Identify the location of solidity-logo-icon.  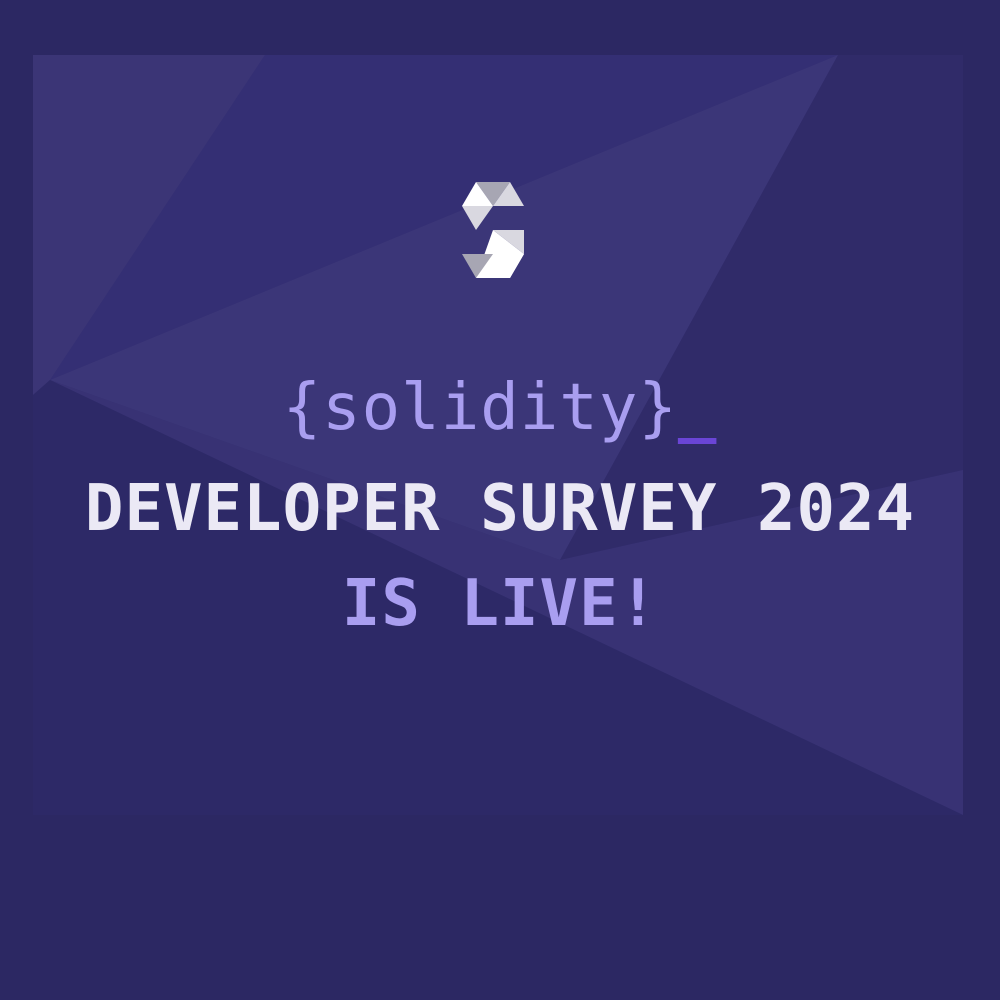
(493, 230).